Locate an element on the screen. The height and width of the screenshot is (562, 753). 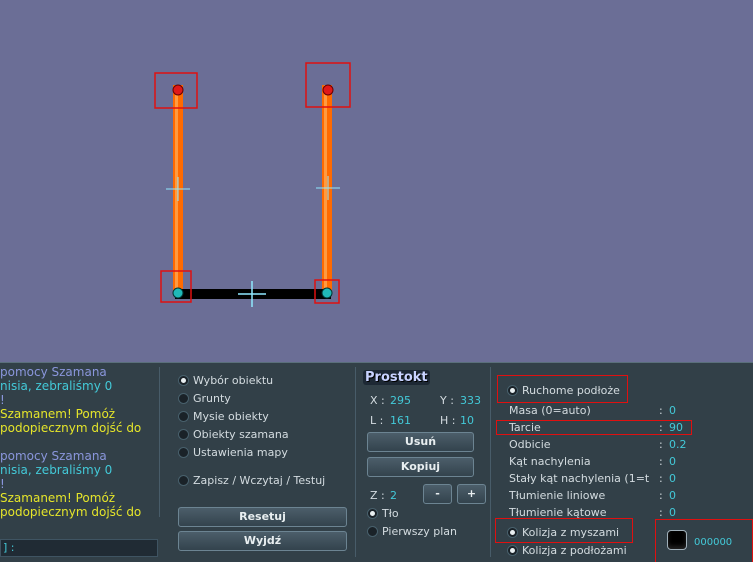
right-top-anchor is located at coordinates (328, 90).